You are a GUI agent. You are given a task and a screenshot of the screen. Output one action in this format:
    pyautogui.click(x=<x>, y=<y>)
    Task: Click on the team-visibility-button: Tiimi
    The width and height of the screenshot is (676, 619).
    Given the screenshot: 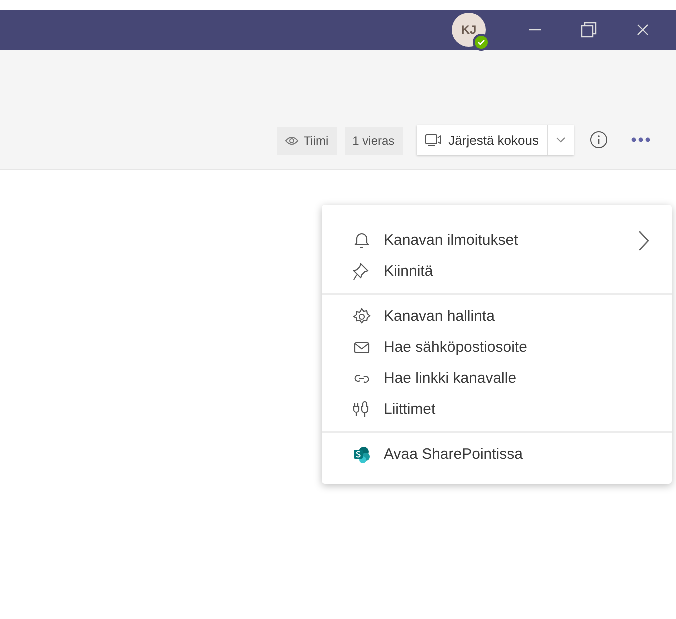 What is the action you would take?
    pyautogui.click(x=306, y=141)
    